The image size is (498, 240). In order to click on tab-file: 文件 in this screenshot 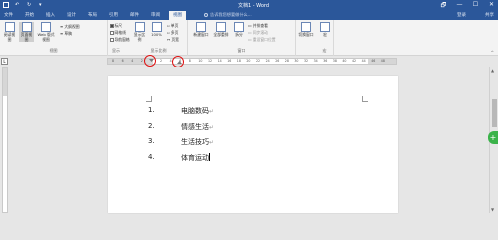, I will do `click(8, 15)`.